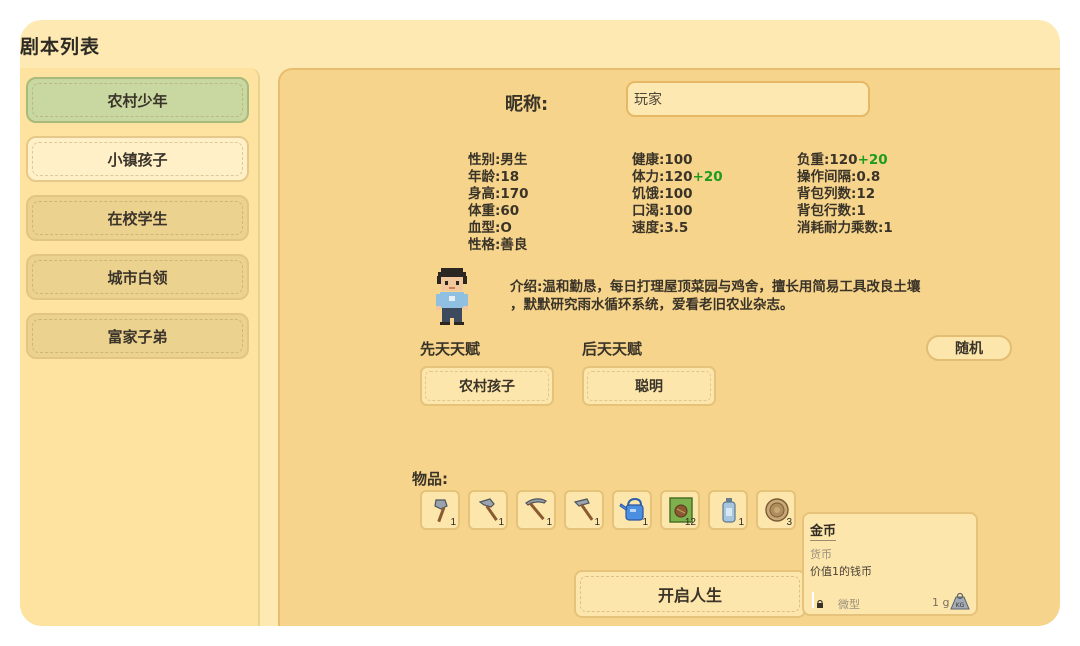 Image resolution: width=1080 pixels, height=646 pixels. I want to click on item-slot-watering-can: 1, so click(632, 510).